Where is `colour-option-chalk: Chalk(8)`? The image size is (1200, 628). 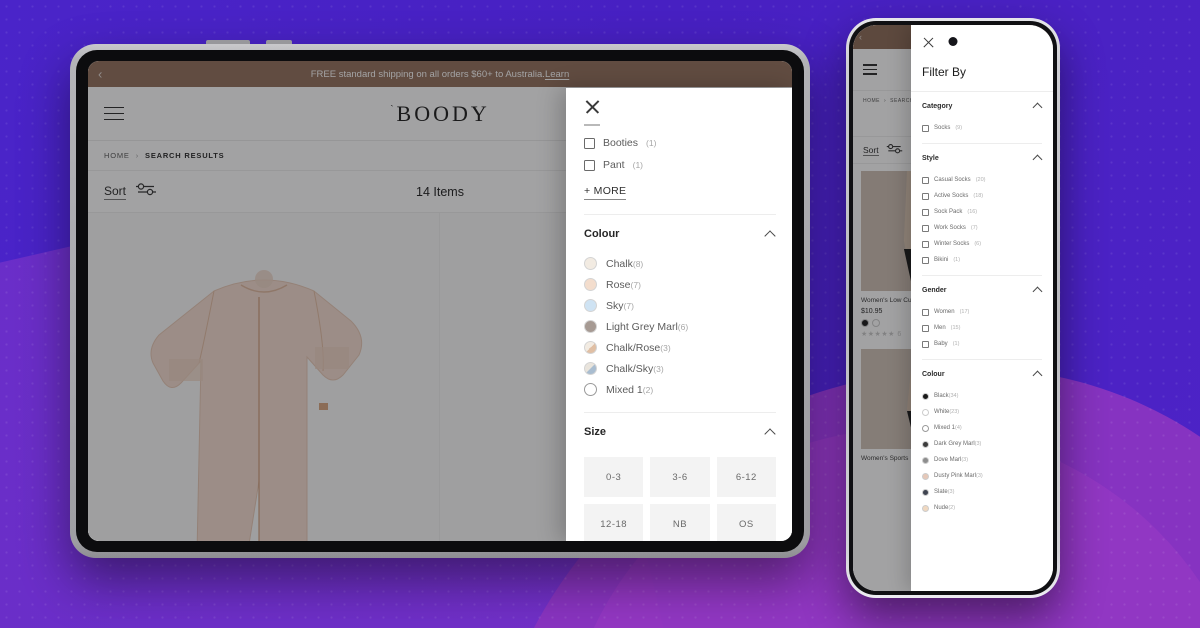 colour-option-chalk: Chalk(8) is located at coordinates (680, 263).